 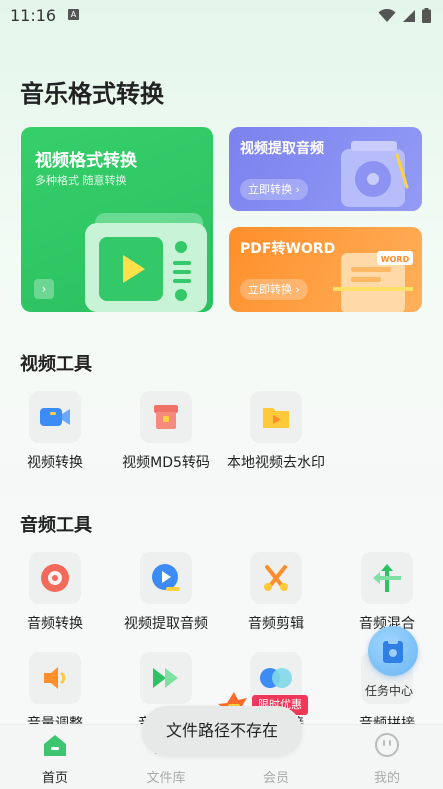 What do you see at coordinates (276, 578) in the screenshot?
I see `scissors-icon` at bounding box center [276, 578].